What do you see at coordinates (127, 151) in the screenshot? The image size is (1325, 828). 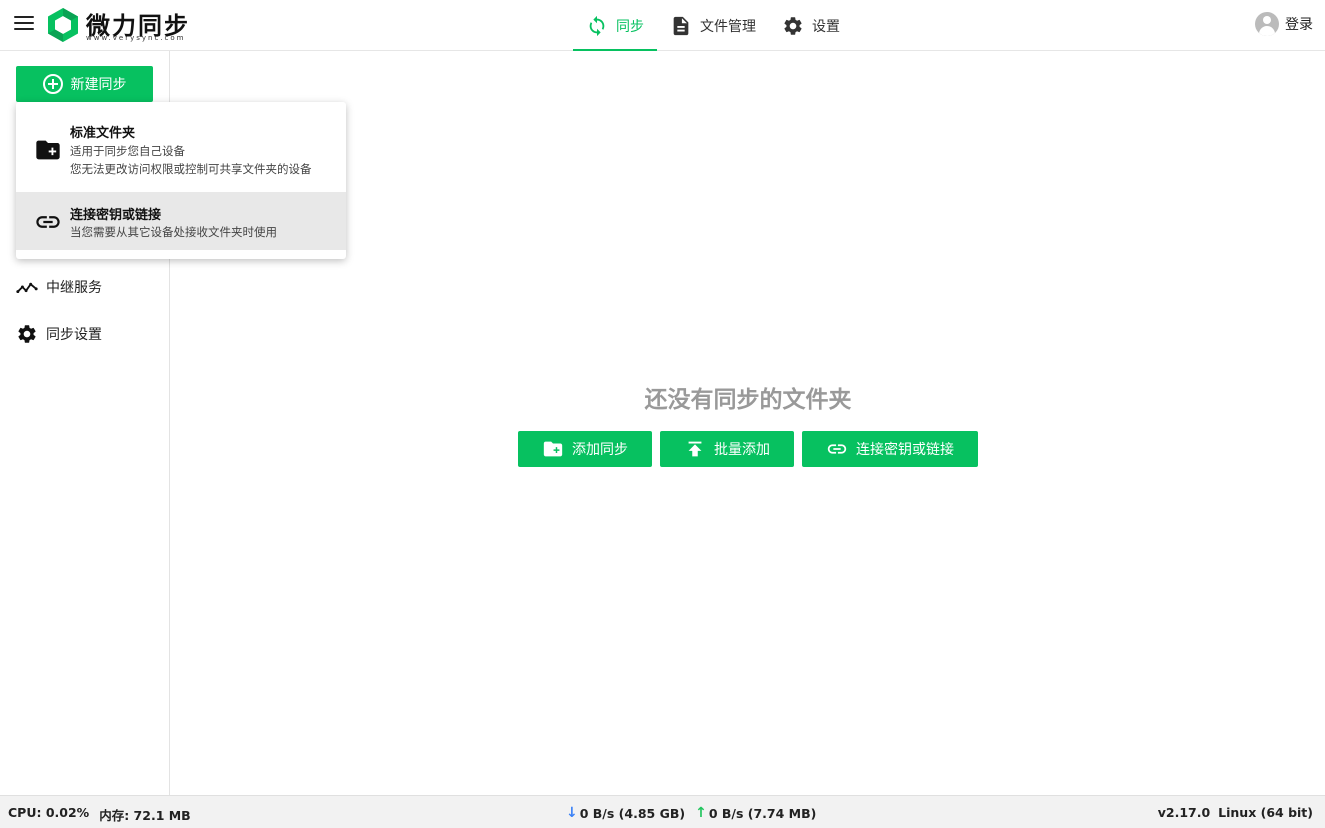 I see `menu-item-description: 适用于同步您自己设备` at bounding box center [127, 151].